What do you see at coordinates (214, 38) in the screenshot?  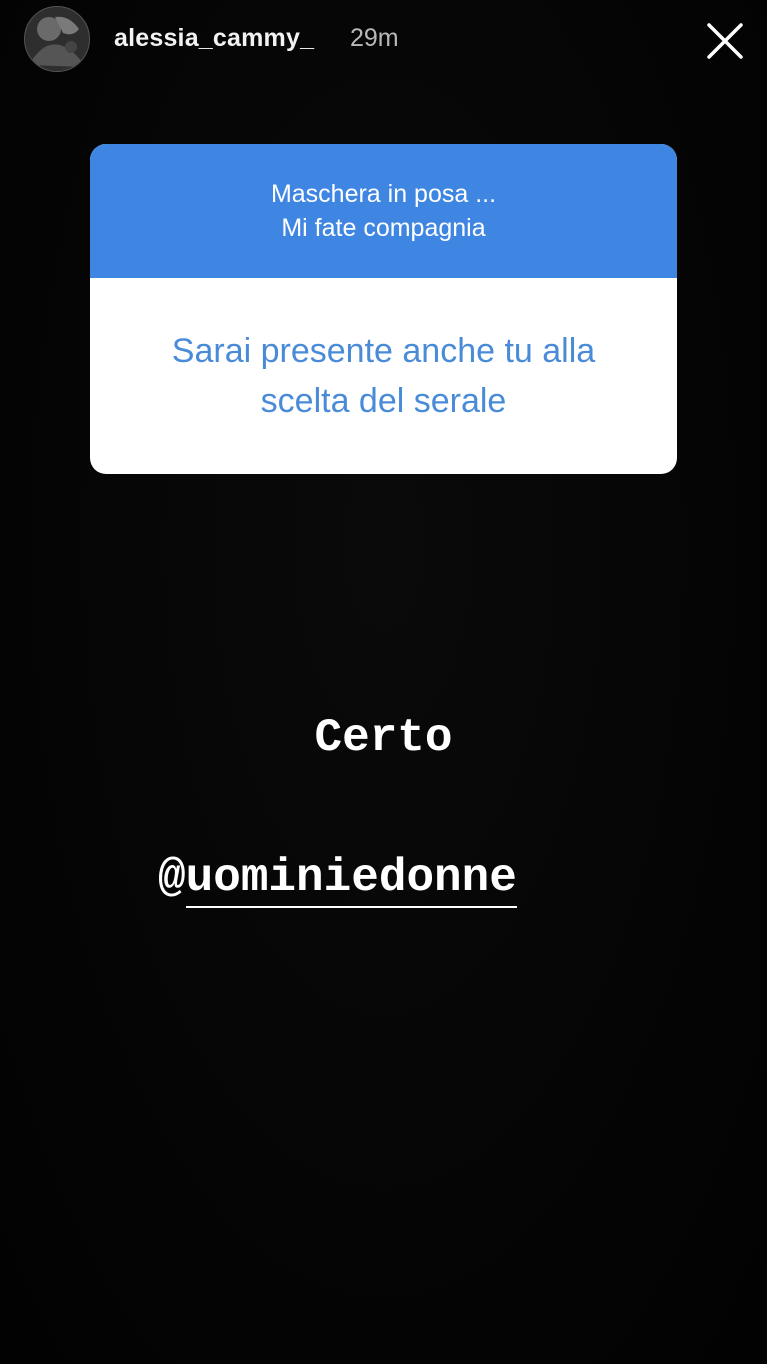 I see `username: alessia_cammy_` at bounding box center [214, 38].